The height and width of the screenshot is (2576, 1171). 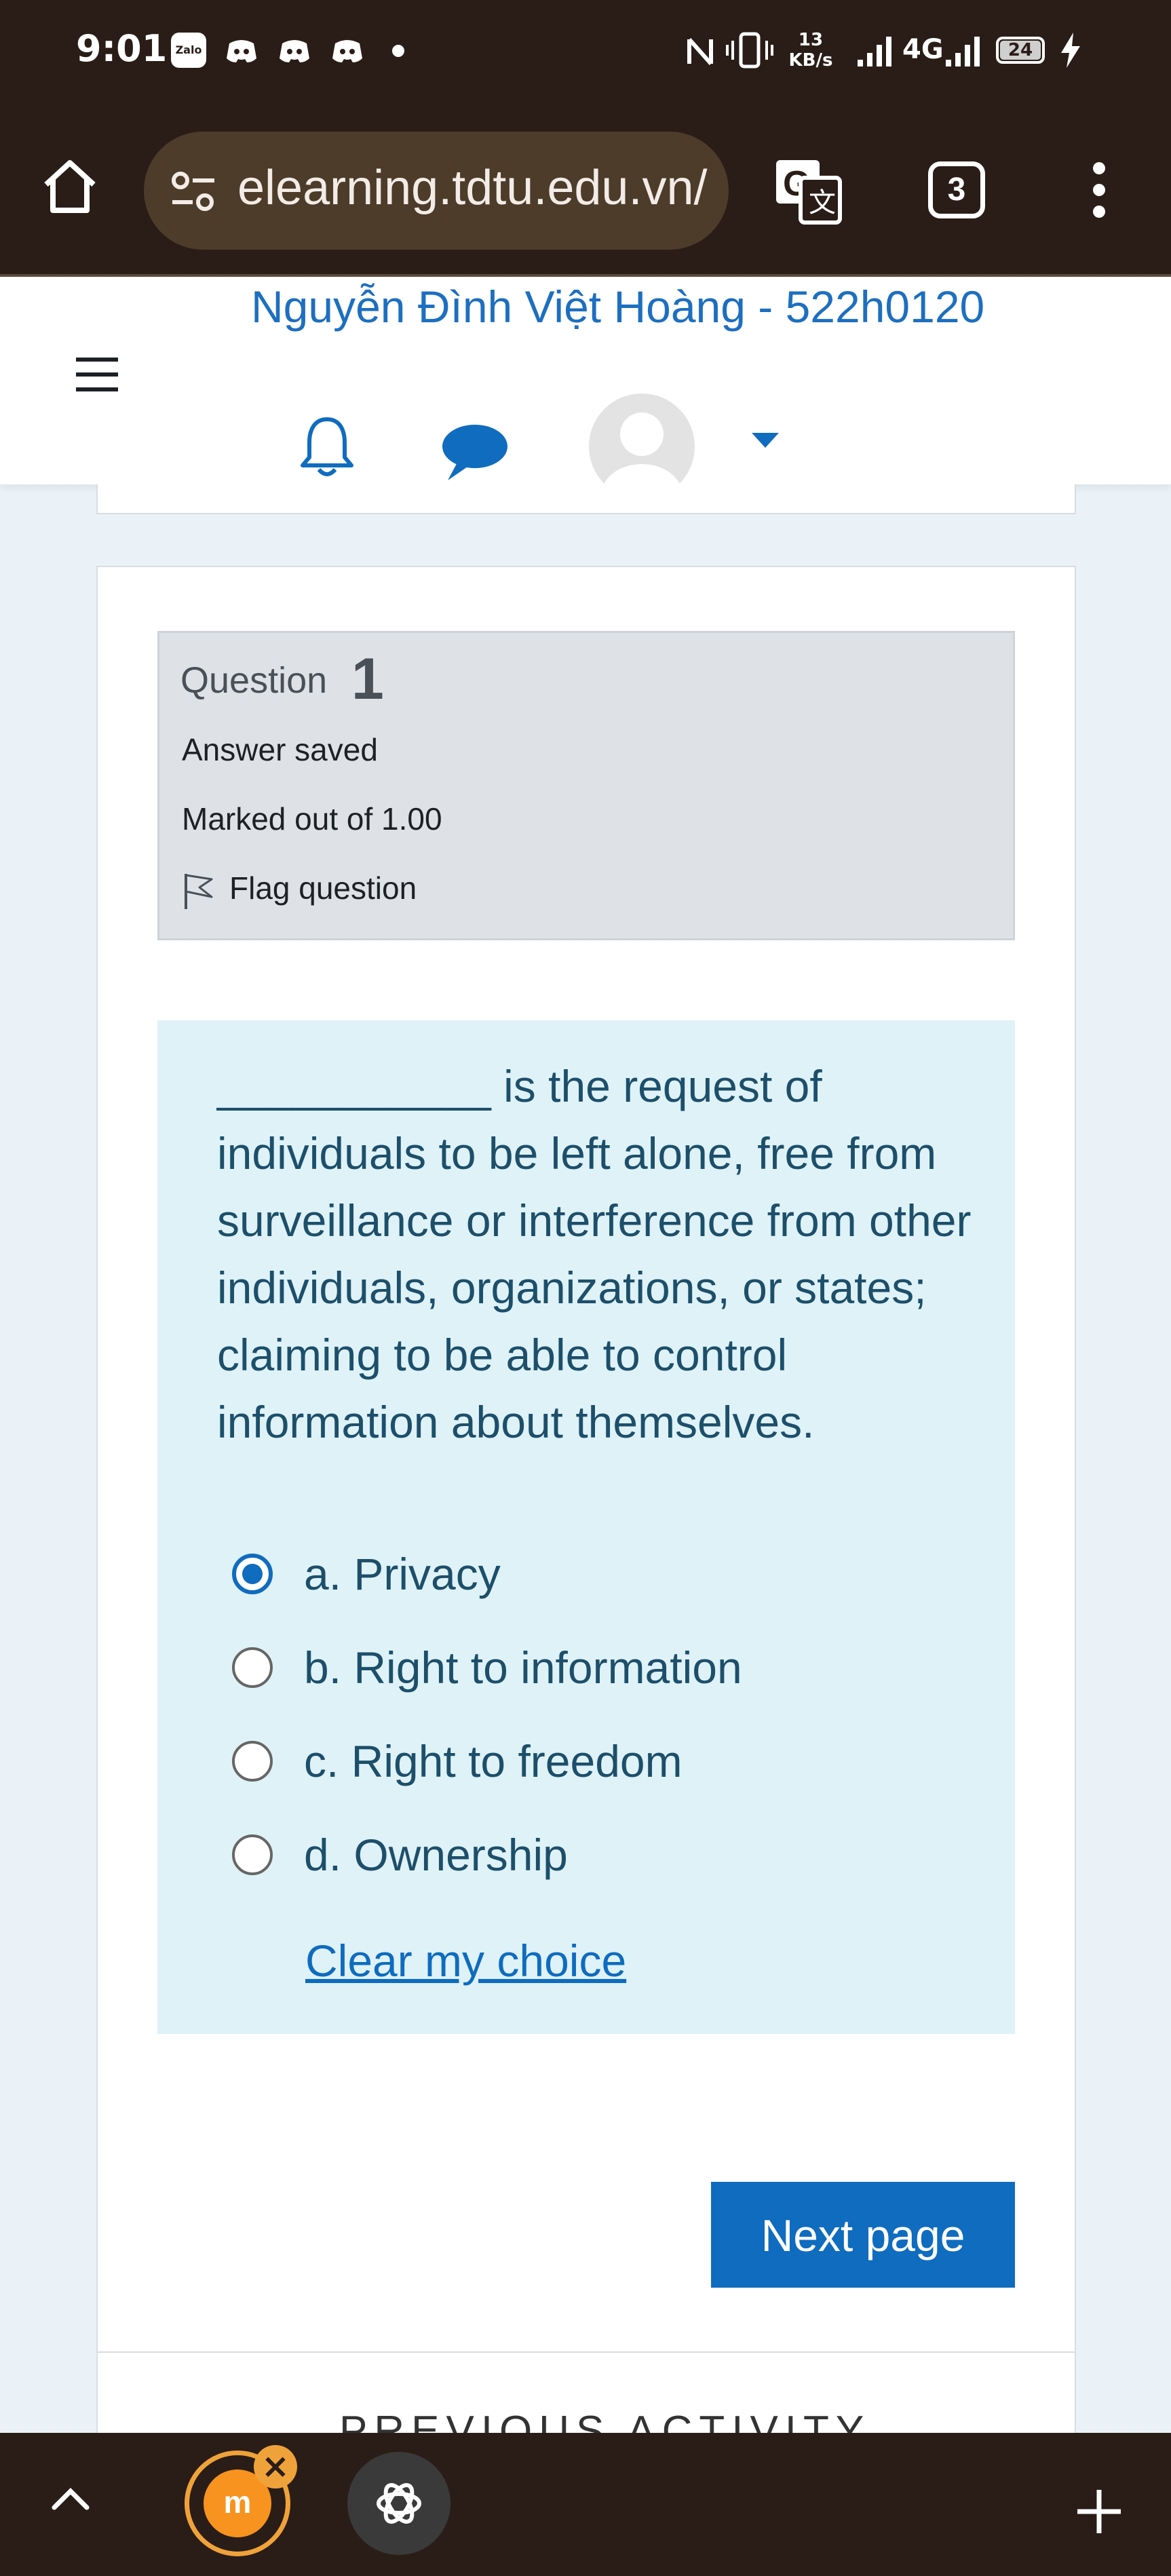 What do you see at coordinates (586, 2352) in the screenshot?
I see `section-divider` at bounding box center [586, 2352].